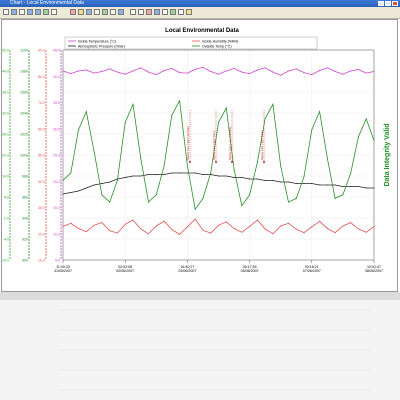 This screenshot has width=400, height=400. What do you see at coordinates (113, 12) in the screenshot?
I see `settings-icon` at bounding box center [113, 12].